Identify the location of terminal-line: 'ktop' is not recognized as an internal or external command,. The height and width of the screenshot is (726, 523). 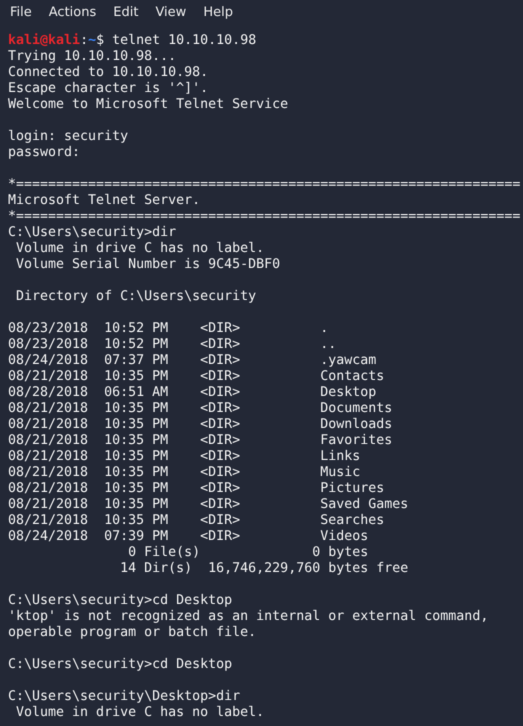
(248, 616).